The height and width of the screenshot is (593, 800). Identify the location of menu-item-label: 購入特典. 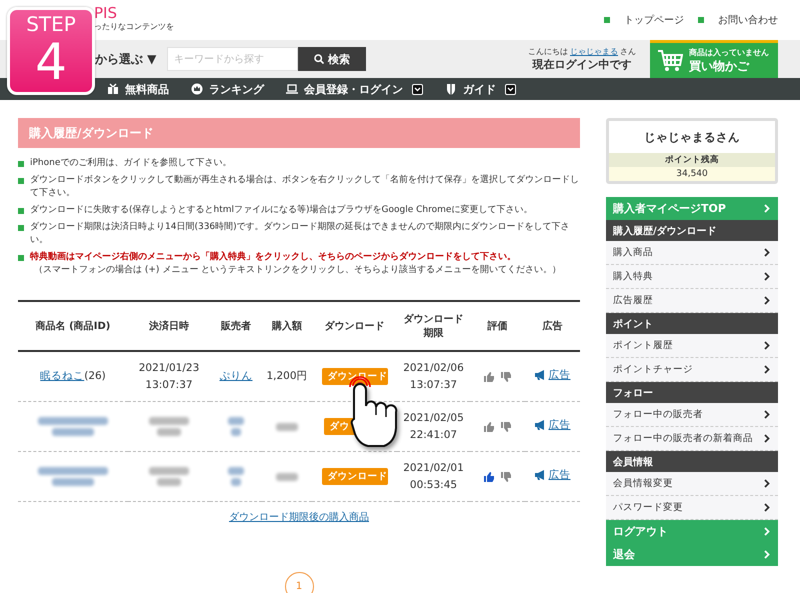
(633, 276).